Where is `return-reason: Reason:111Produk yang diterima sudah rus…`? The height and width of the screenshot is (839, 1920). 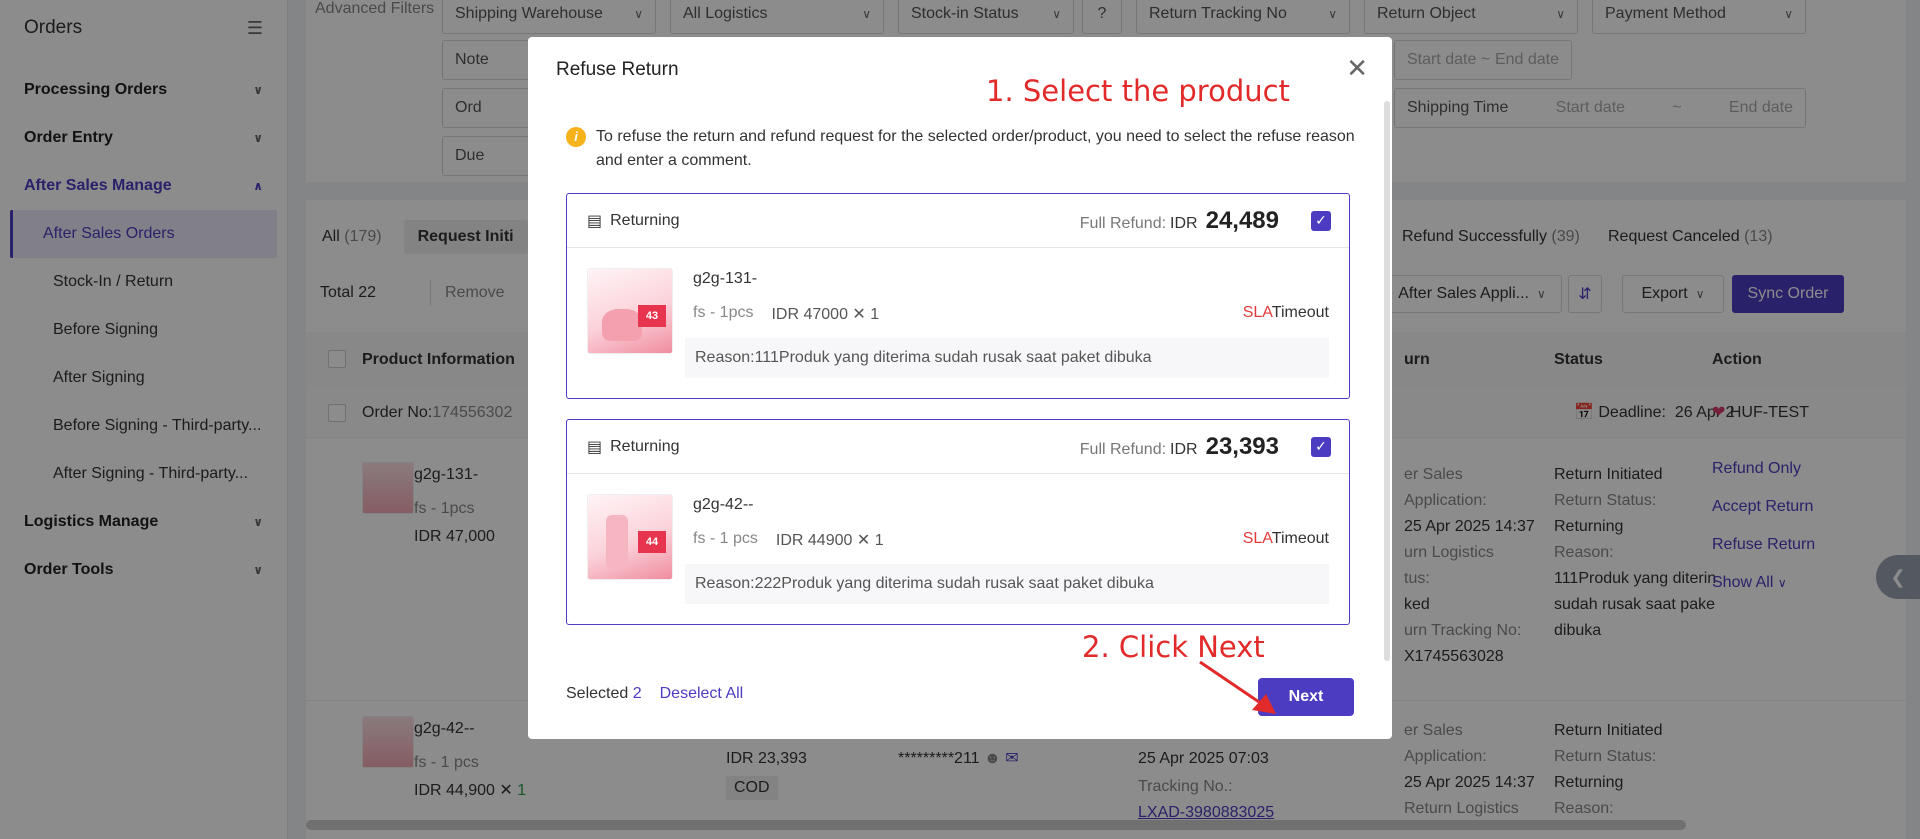 return-reason: Reason:111Produk yang diterima sudah rus… is located at coordinates (1007, 358).